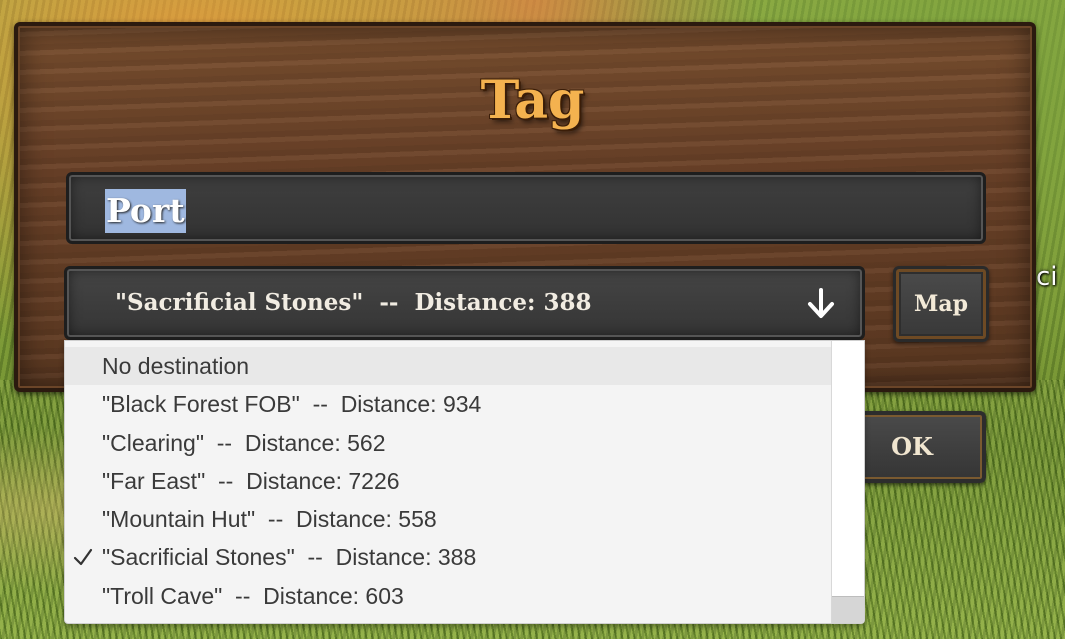  Describe the element at coordinates (821, 303) in the screenshot. I see `arrow-down-icon` at that location.